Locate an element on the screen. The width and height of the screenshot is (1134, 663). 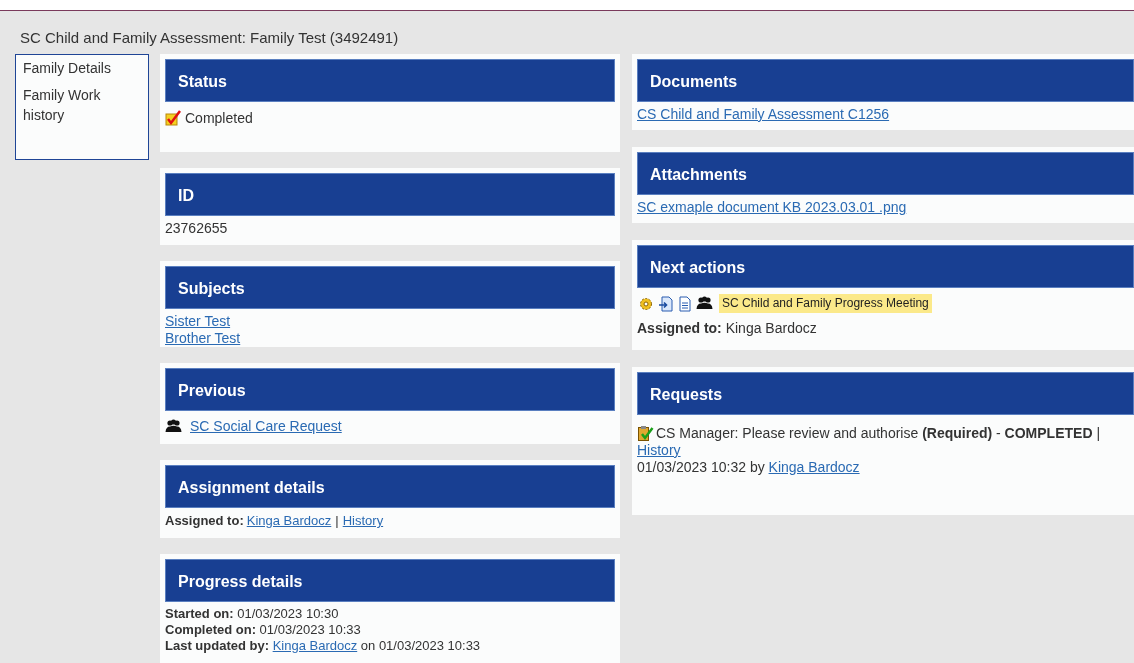
nav-link: Family Work history is located at coordinates (82, 105).